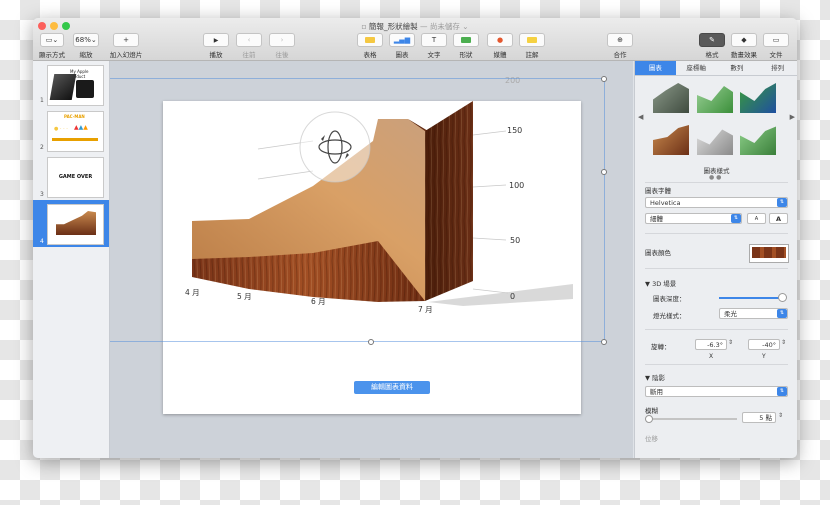  Describe the element at coordinates (604, 79) in the screenshot. I see `resize-handle-tr` at that location.